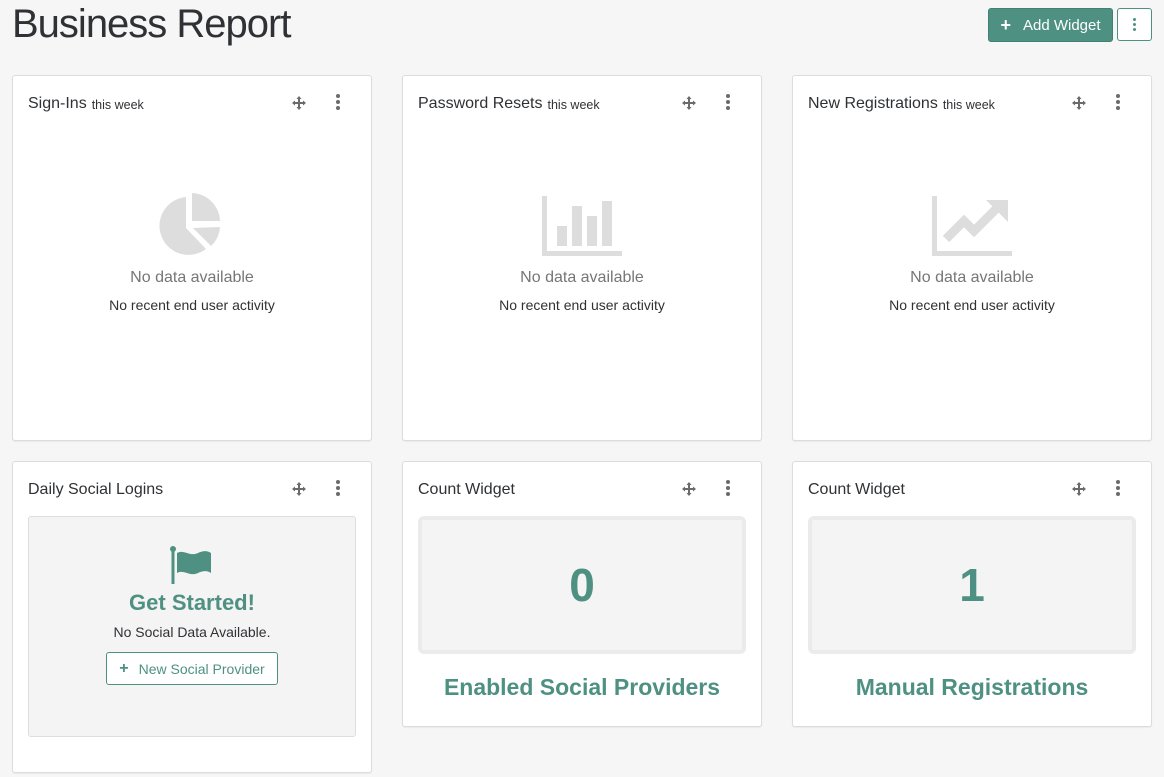 This screenshot has height=777, width=1164. I want to click on widget-header: Password Resets this week, so click(582, 104).